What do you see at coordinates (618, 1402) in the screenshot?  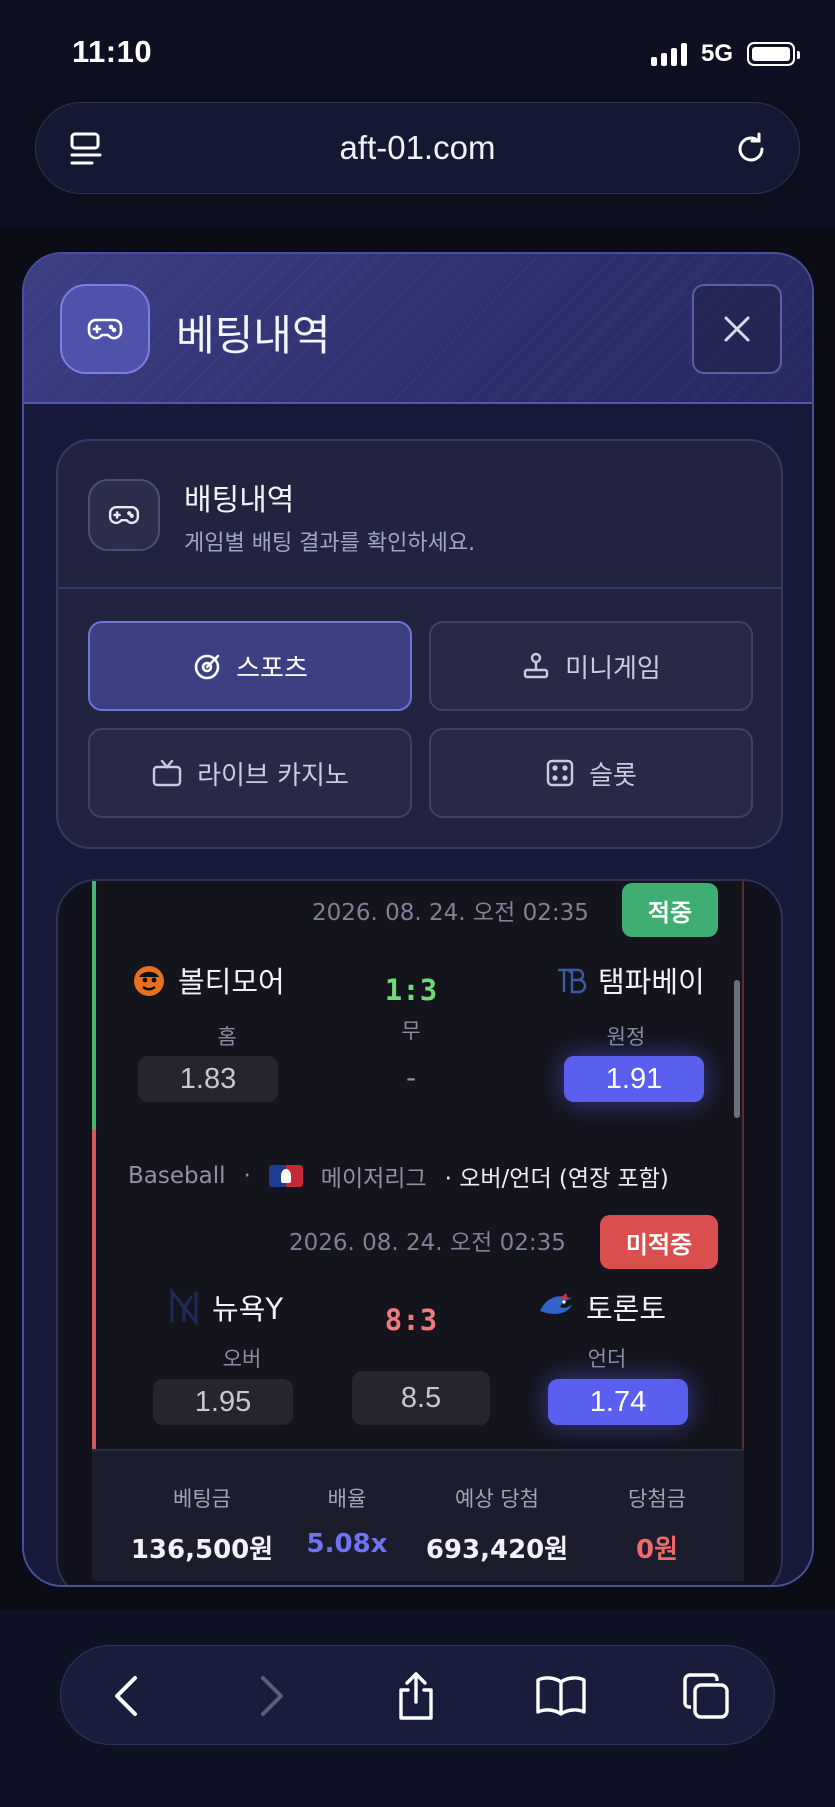 I see `under-odd-button-selected: 1.74` at bounding box center [618, 1402].